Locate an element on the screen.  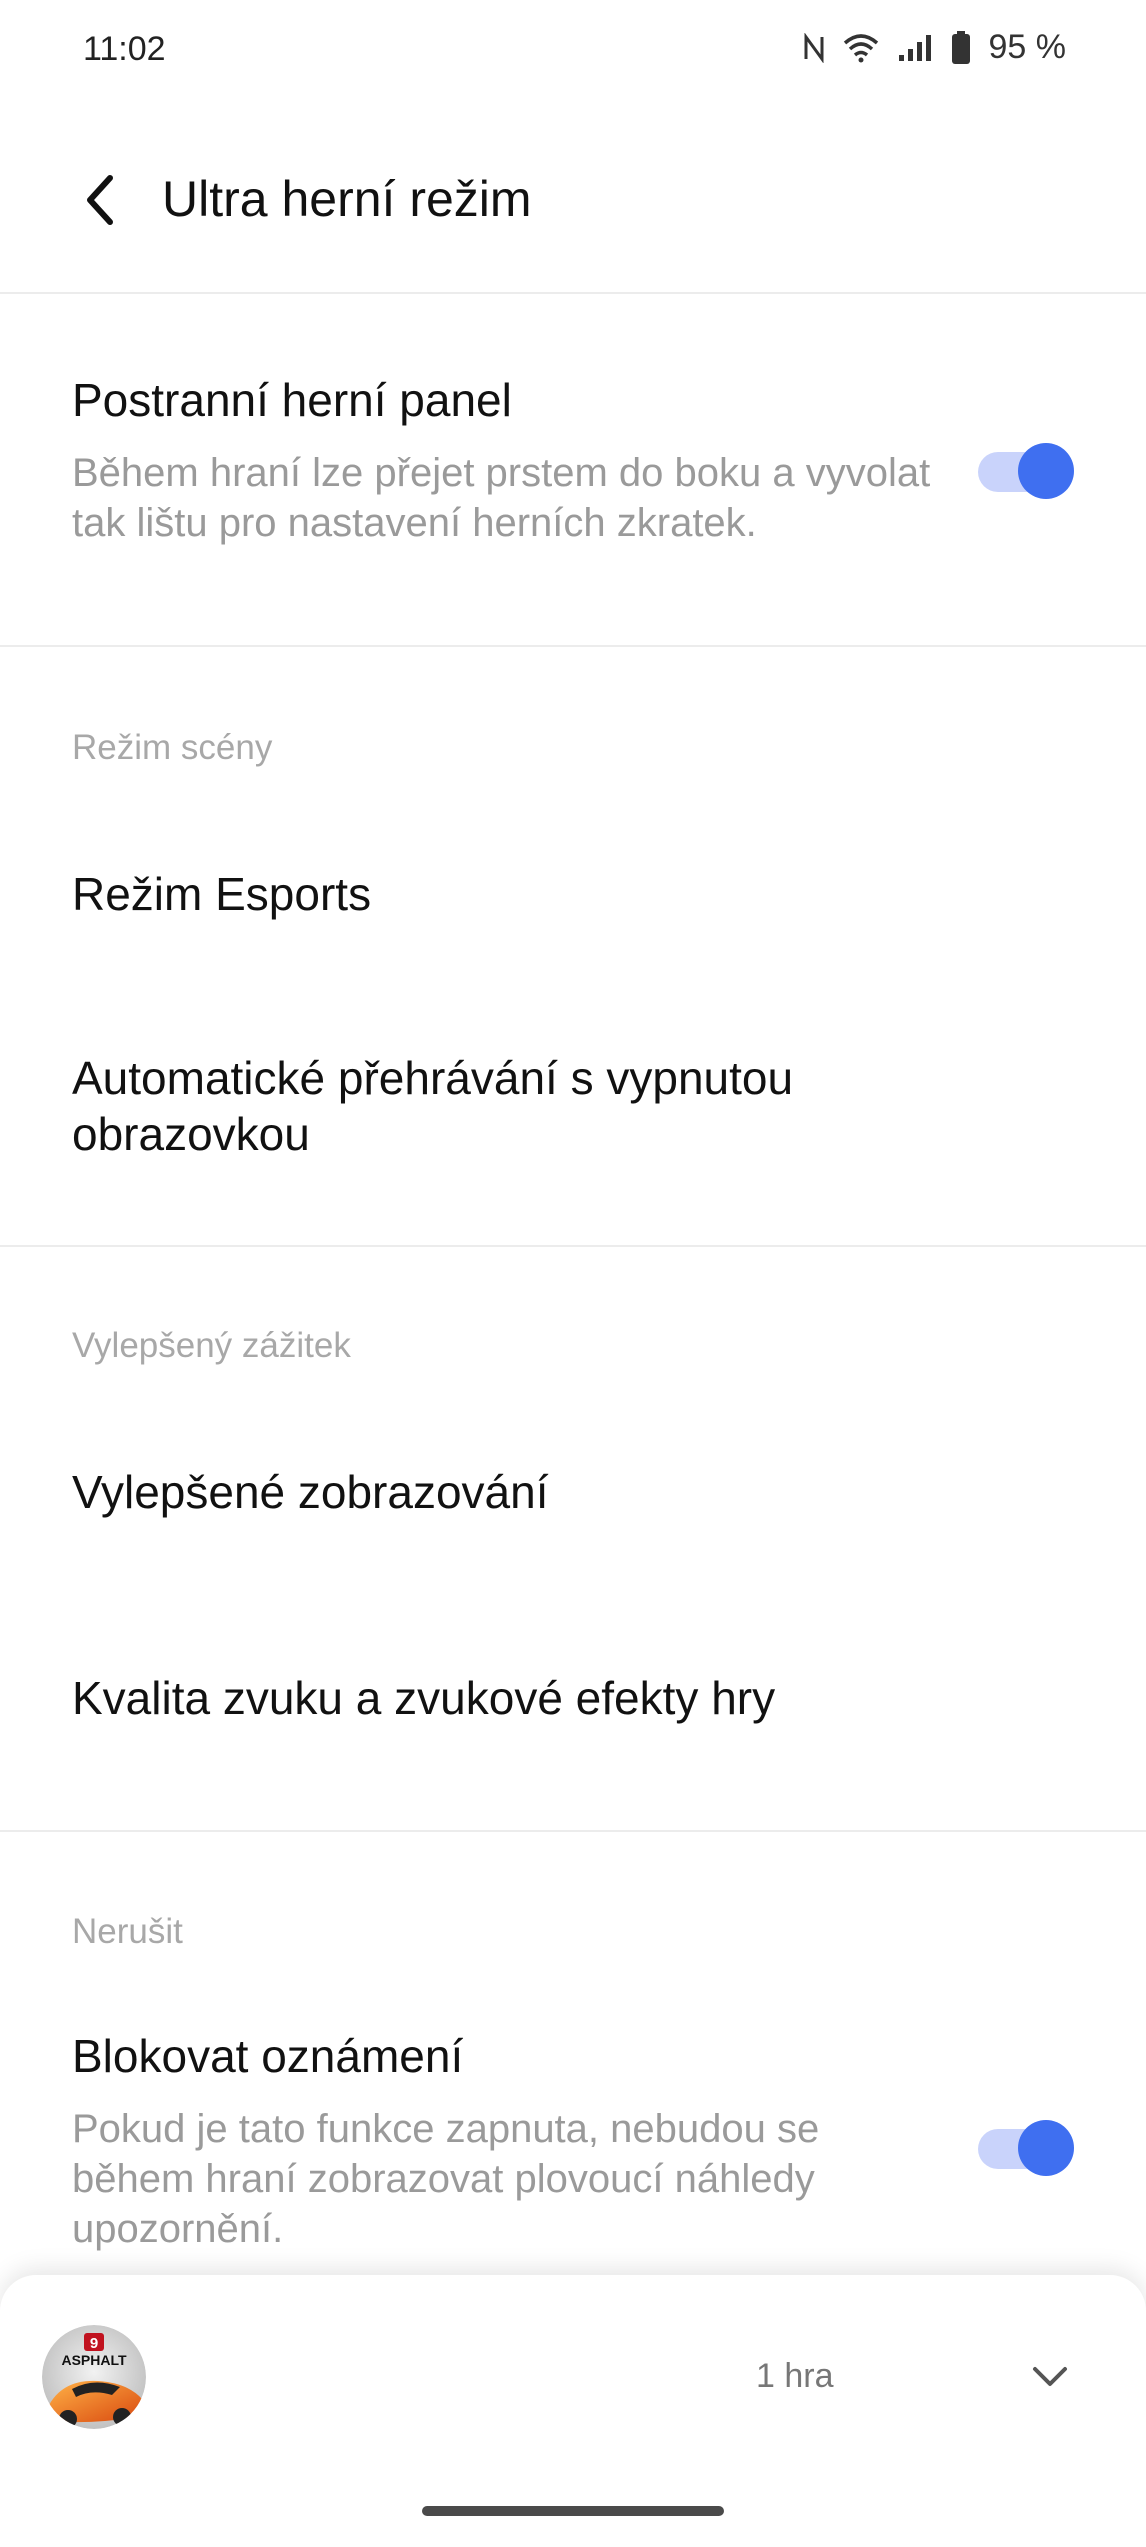
setting-title: Kvalita zvuku a zvukové efekty hry is located at coordinates (424, 1698).